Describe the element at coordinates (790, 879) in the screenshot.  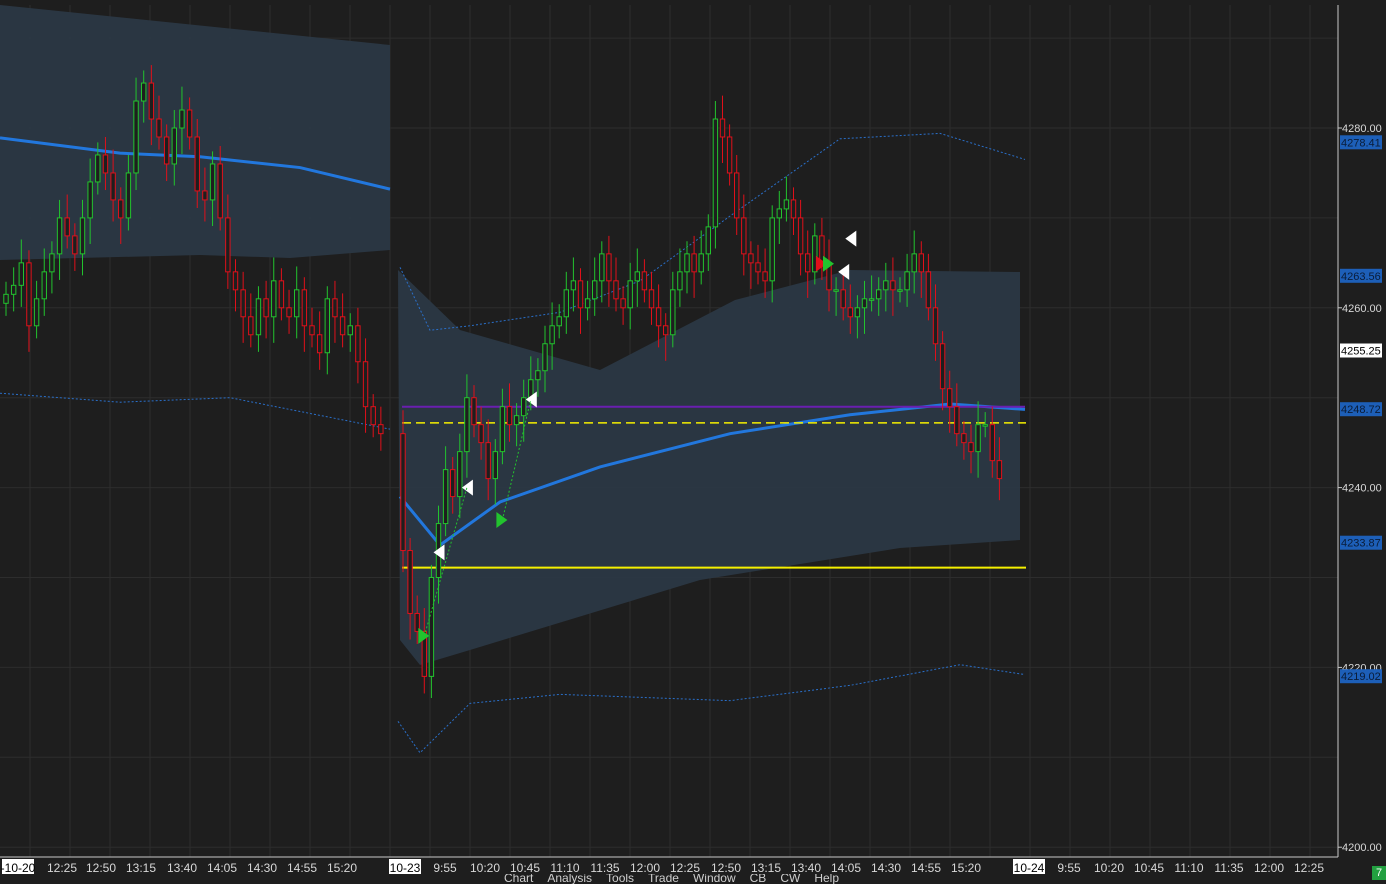
I see `menu-cw: CW` at that location.